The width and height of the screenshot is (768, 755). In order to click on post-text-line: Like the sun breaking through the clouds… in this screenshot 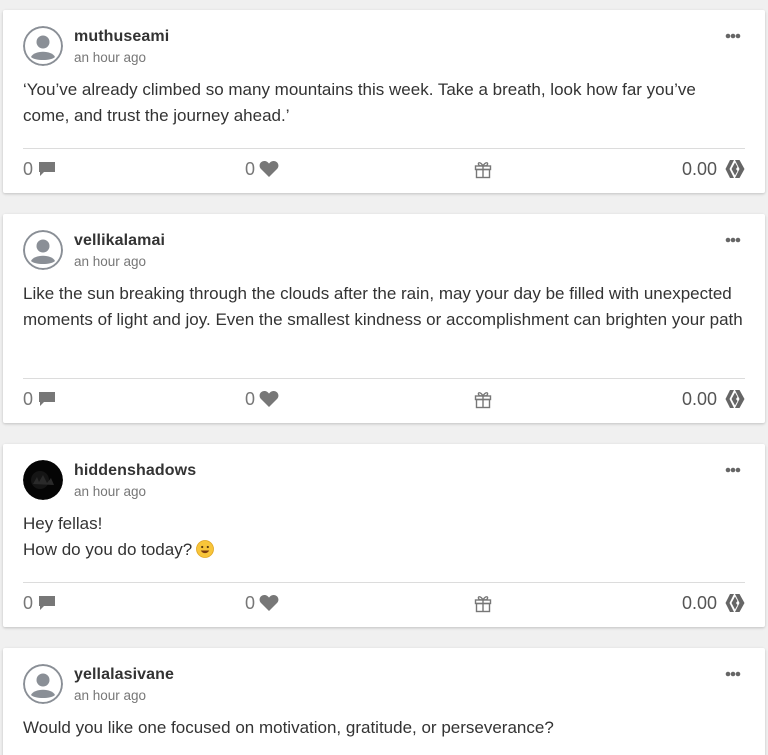, I will do `click(383, 306)`.